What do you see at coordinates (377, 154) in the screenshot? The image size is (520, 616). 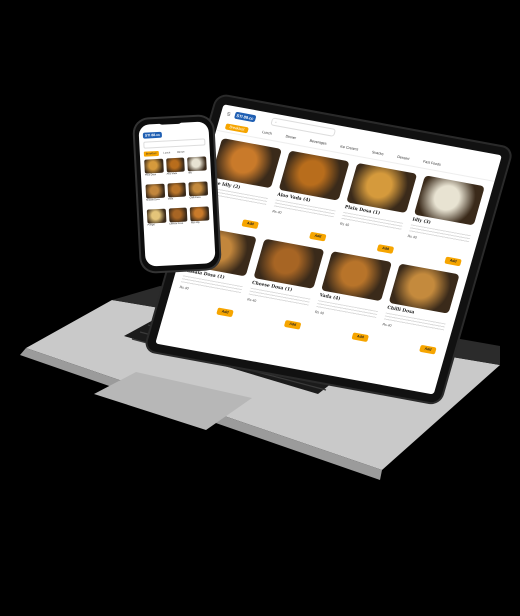 I see `tab-snacks: Snacks` at bounding box center [377, 154].